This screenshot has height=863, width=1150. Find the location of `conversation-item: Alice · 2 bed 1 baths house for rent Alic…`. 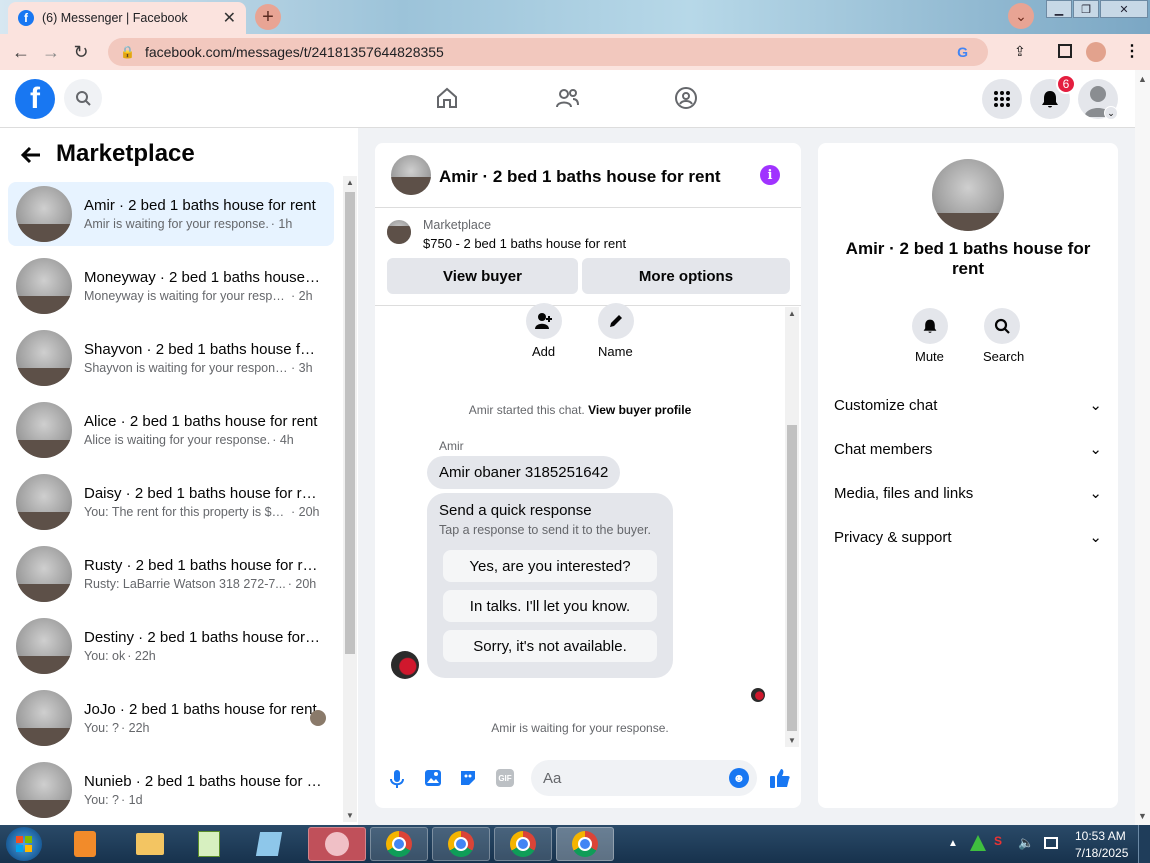

conversation-item: Alice · 2 bed 1 baths house for rent Alic… is located at coordinates (171, 430).